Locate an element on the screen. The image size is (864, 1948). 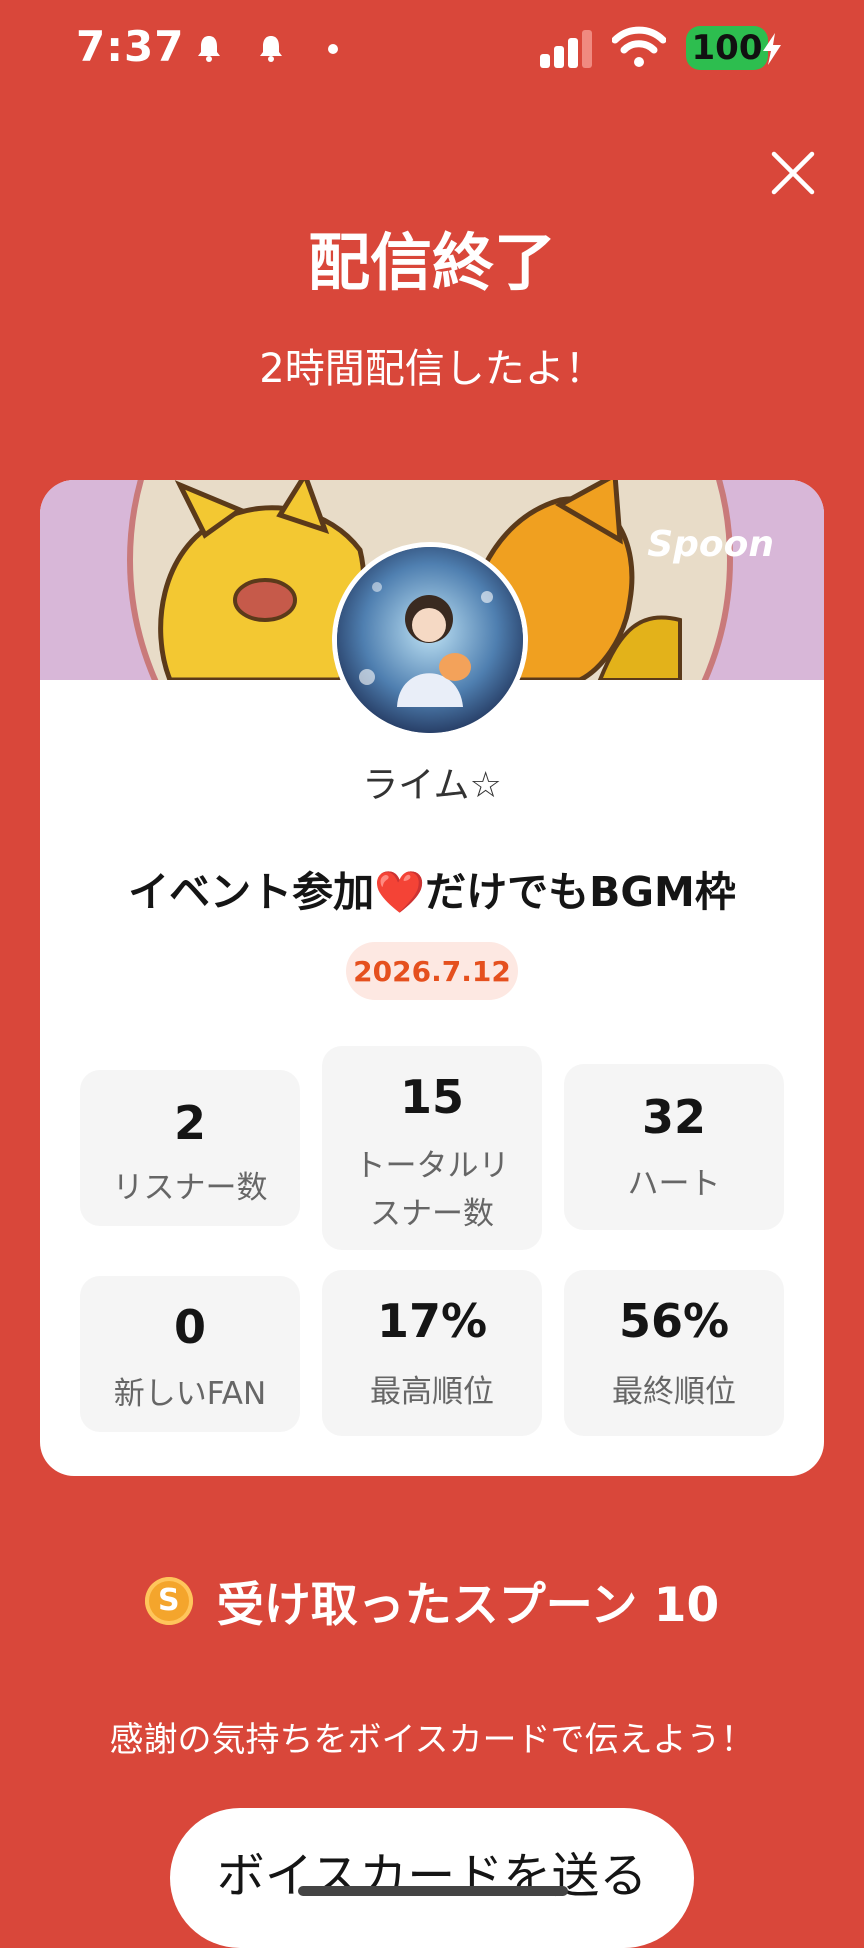
stat-value: 17% is located at coordinates (432, 1321).